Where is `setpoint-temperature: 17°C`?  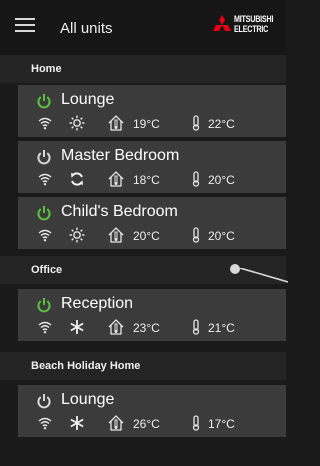
setpoint-temperature: 17°C is located at coordinates (221, 424).